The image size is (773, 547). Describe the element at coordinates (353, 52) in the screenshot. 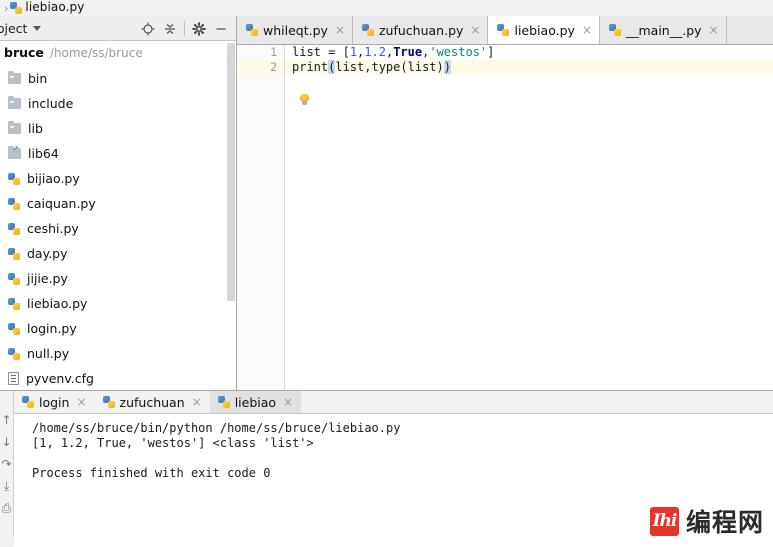

I see `code-token: 1` at that location.